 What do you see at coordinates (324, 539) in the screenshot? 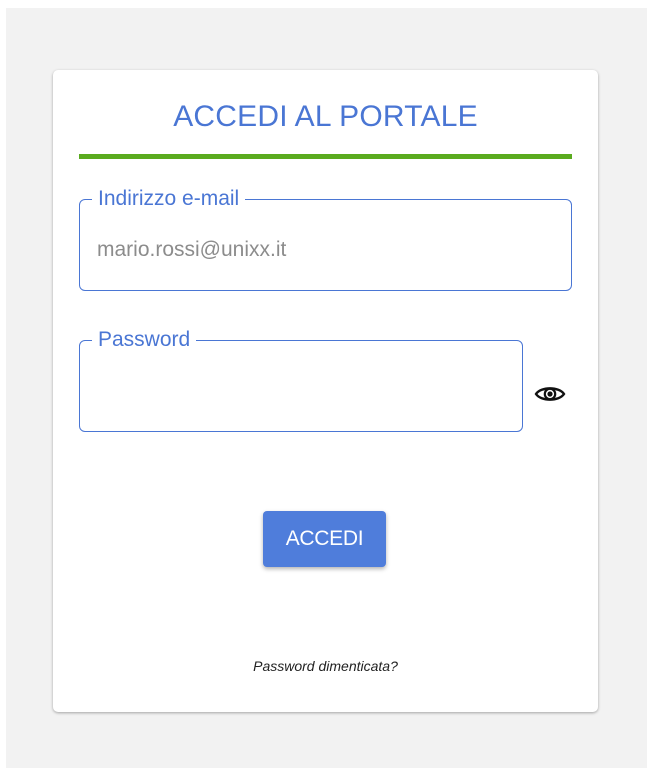
I see `login-button: ACCEDI` at bounding box center [324, 539].